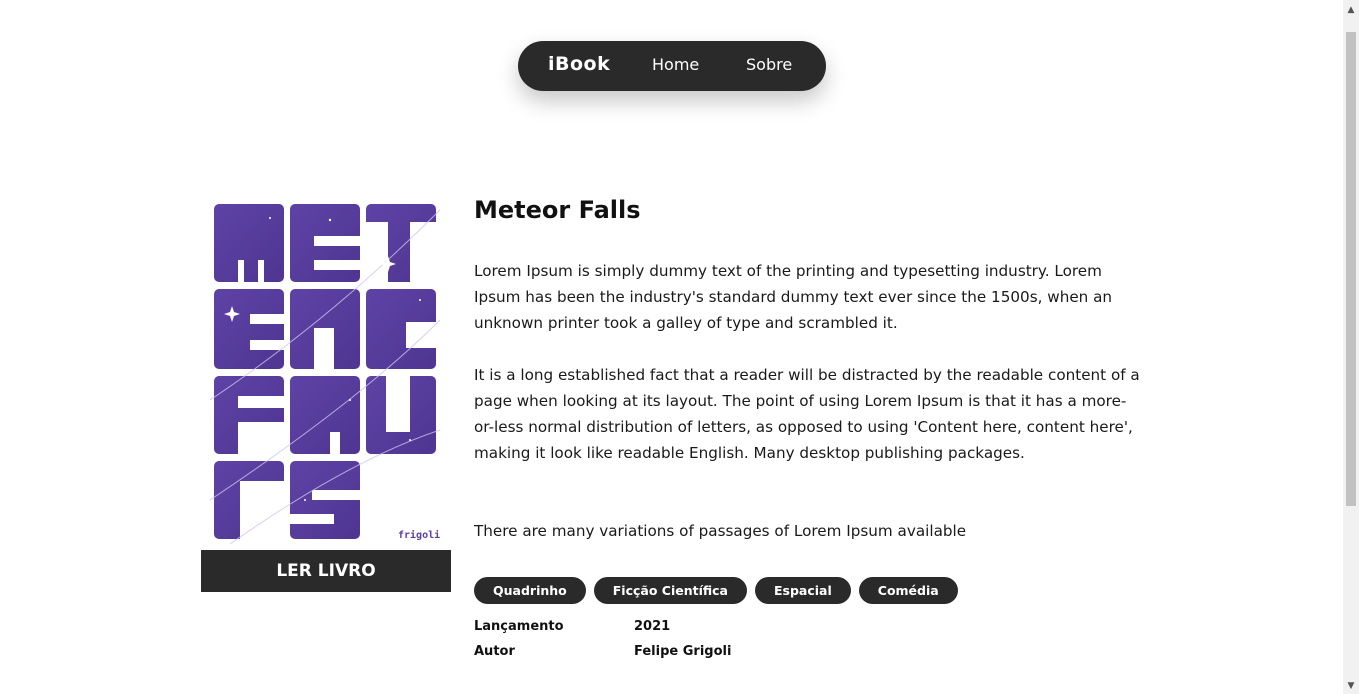  Describe the element at coordinates (769, 64) in the screenshot. I see `nav-link-about: Sobre` at that location.